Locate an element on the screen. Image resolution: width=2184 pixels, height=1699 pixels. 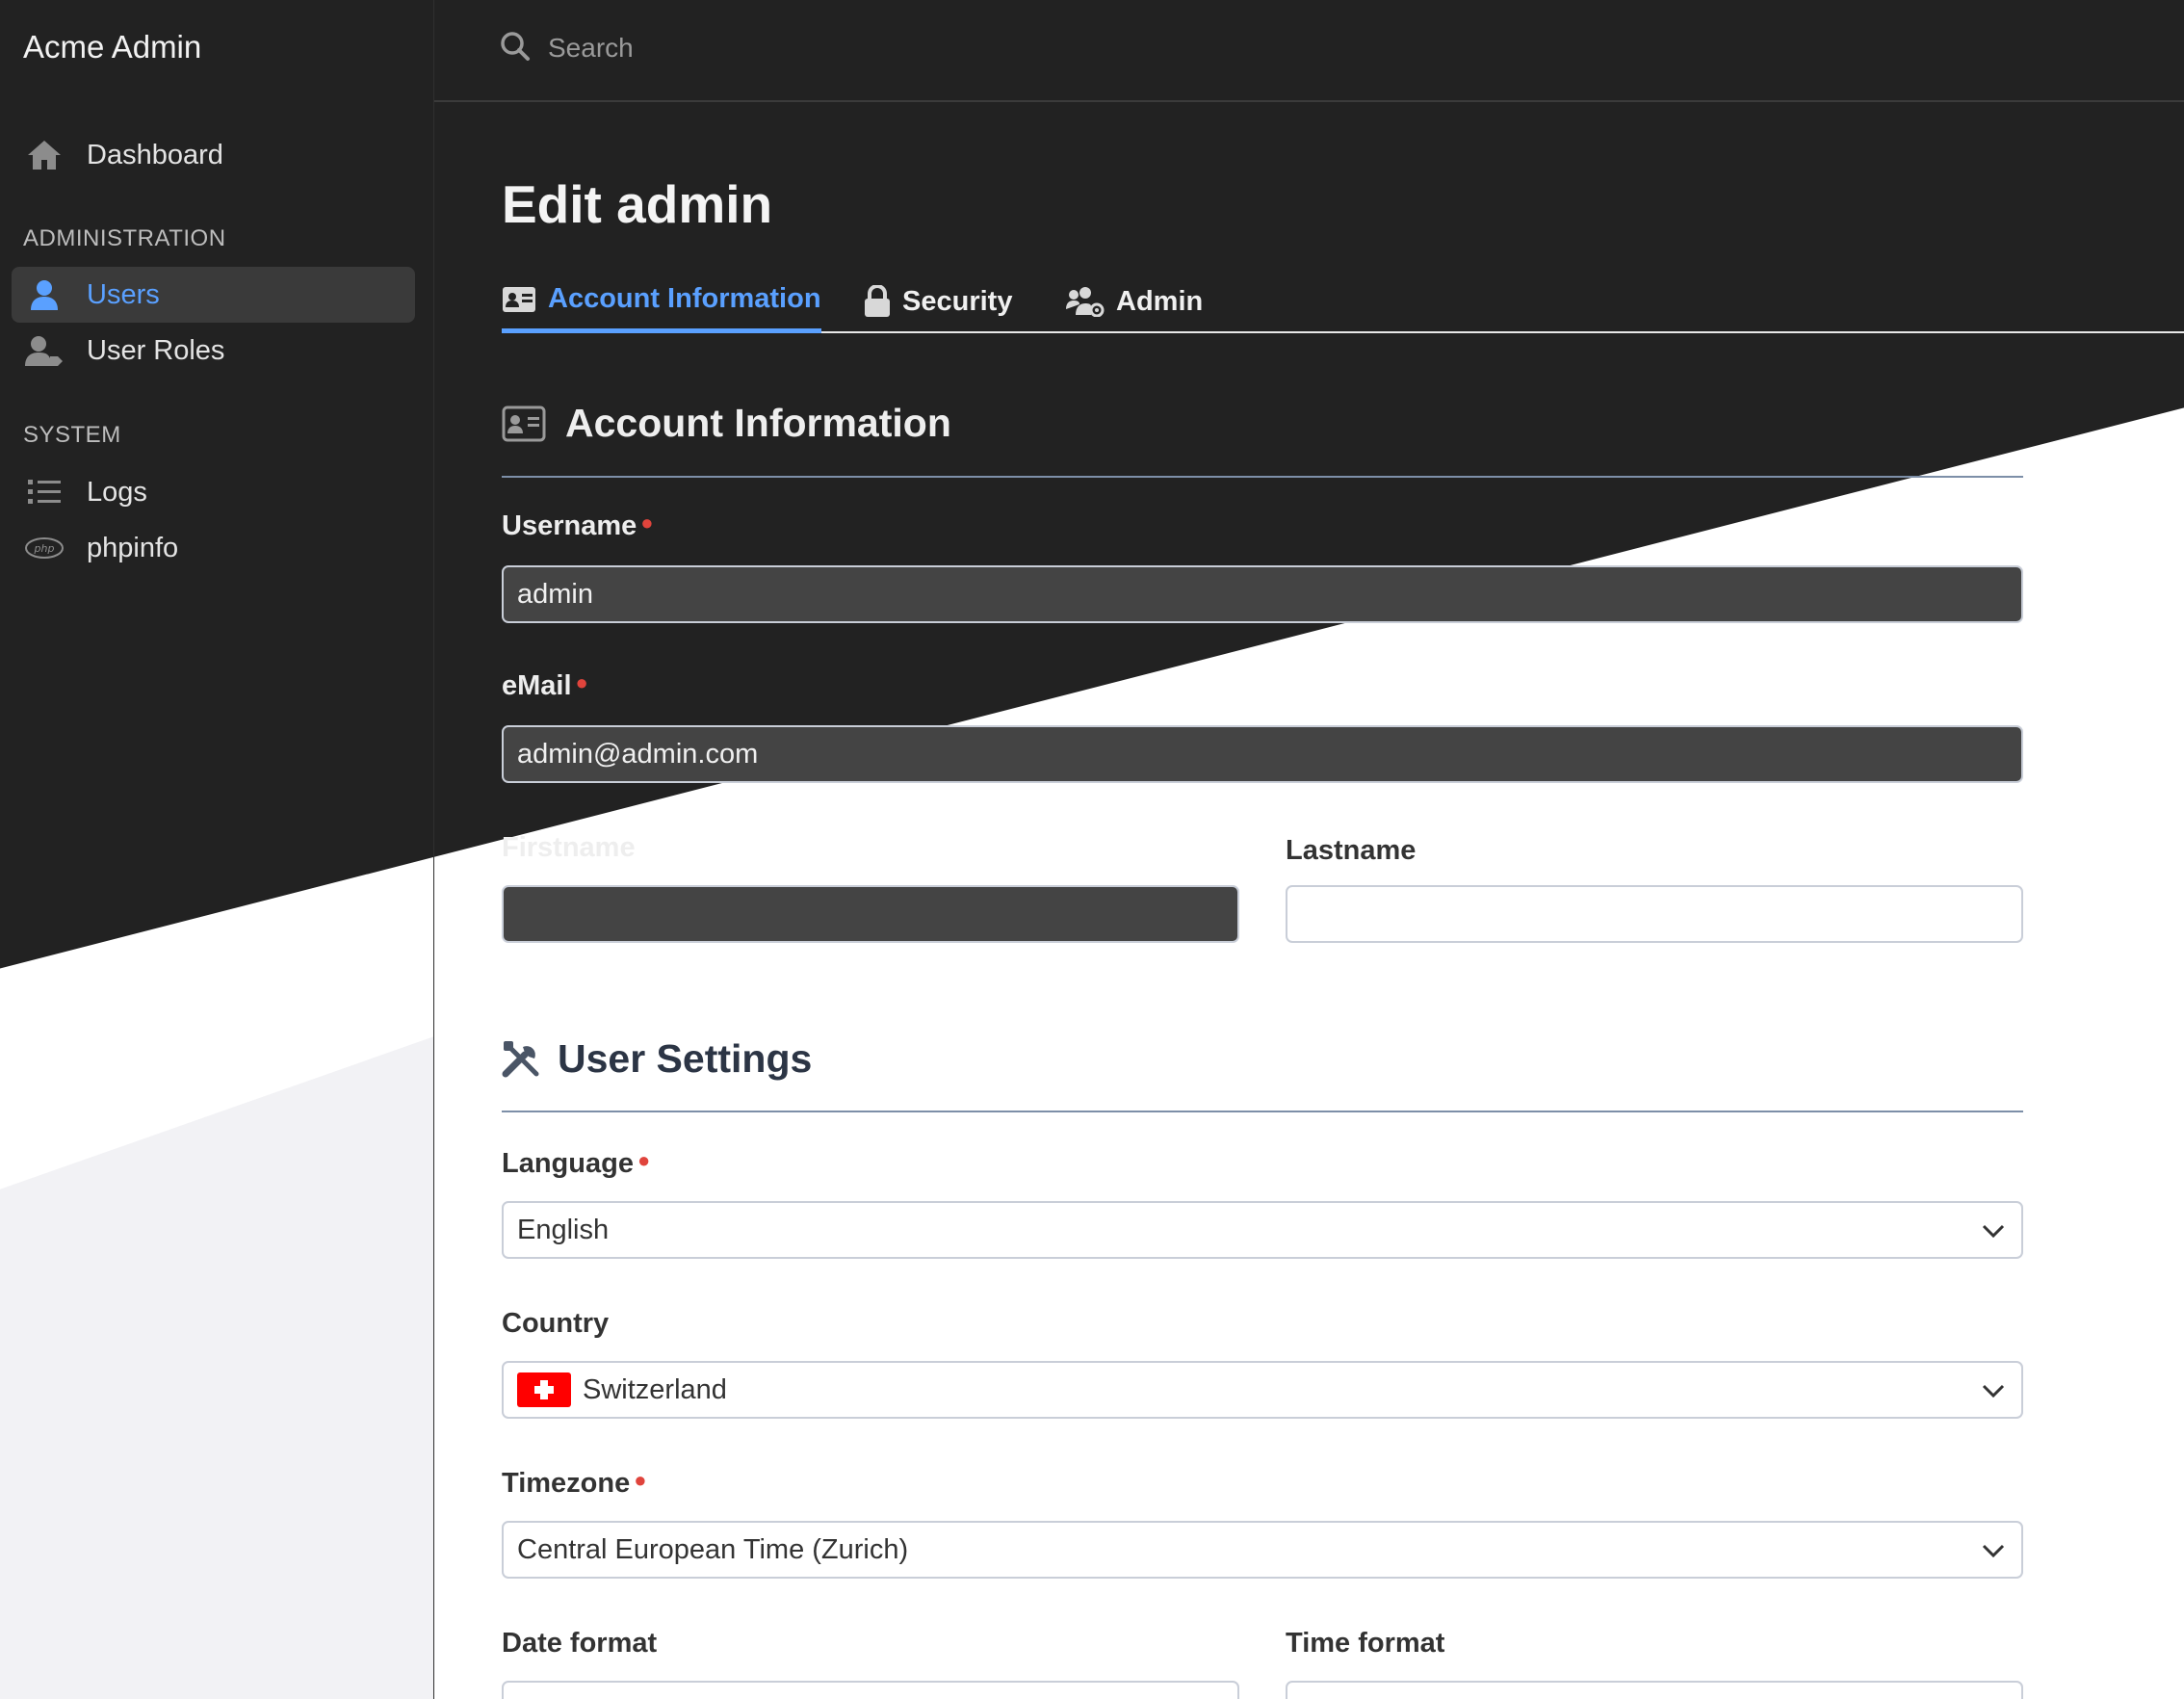
sidebar-item-users: Users is located at coordinates (213, 295).